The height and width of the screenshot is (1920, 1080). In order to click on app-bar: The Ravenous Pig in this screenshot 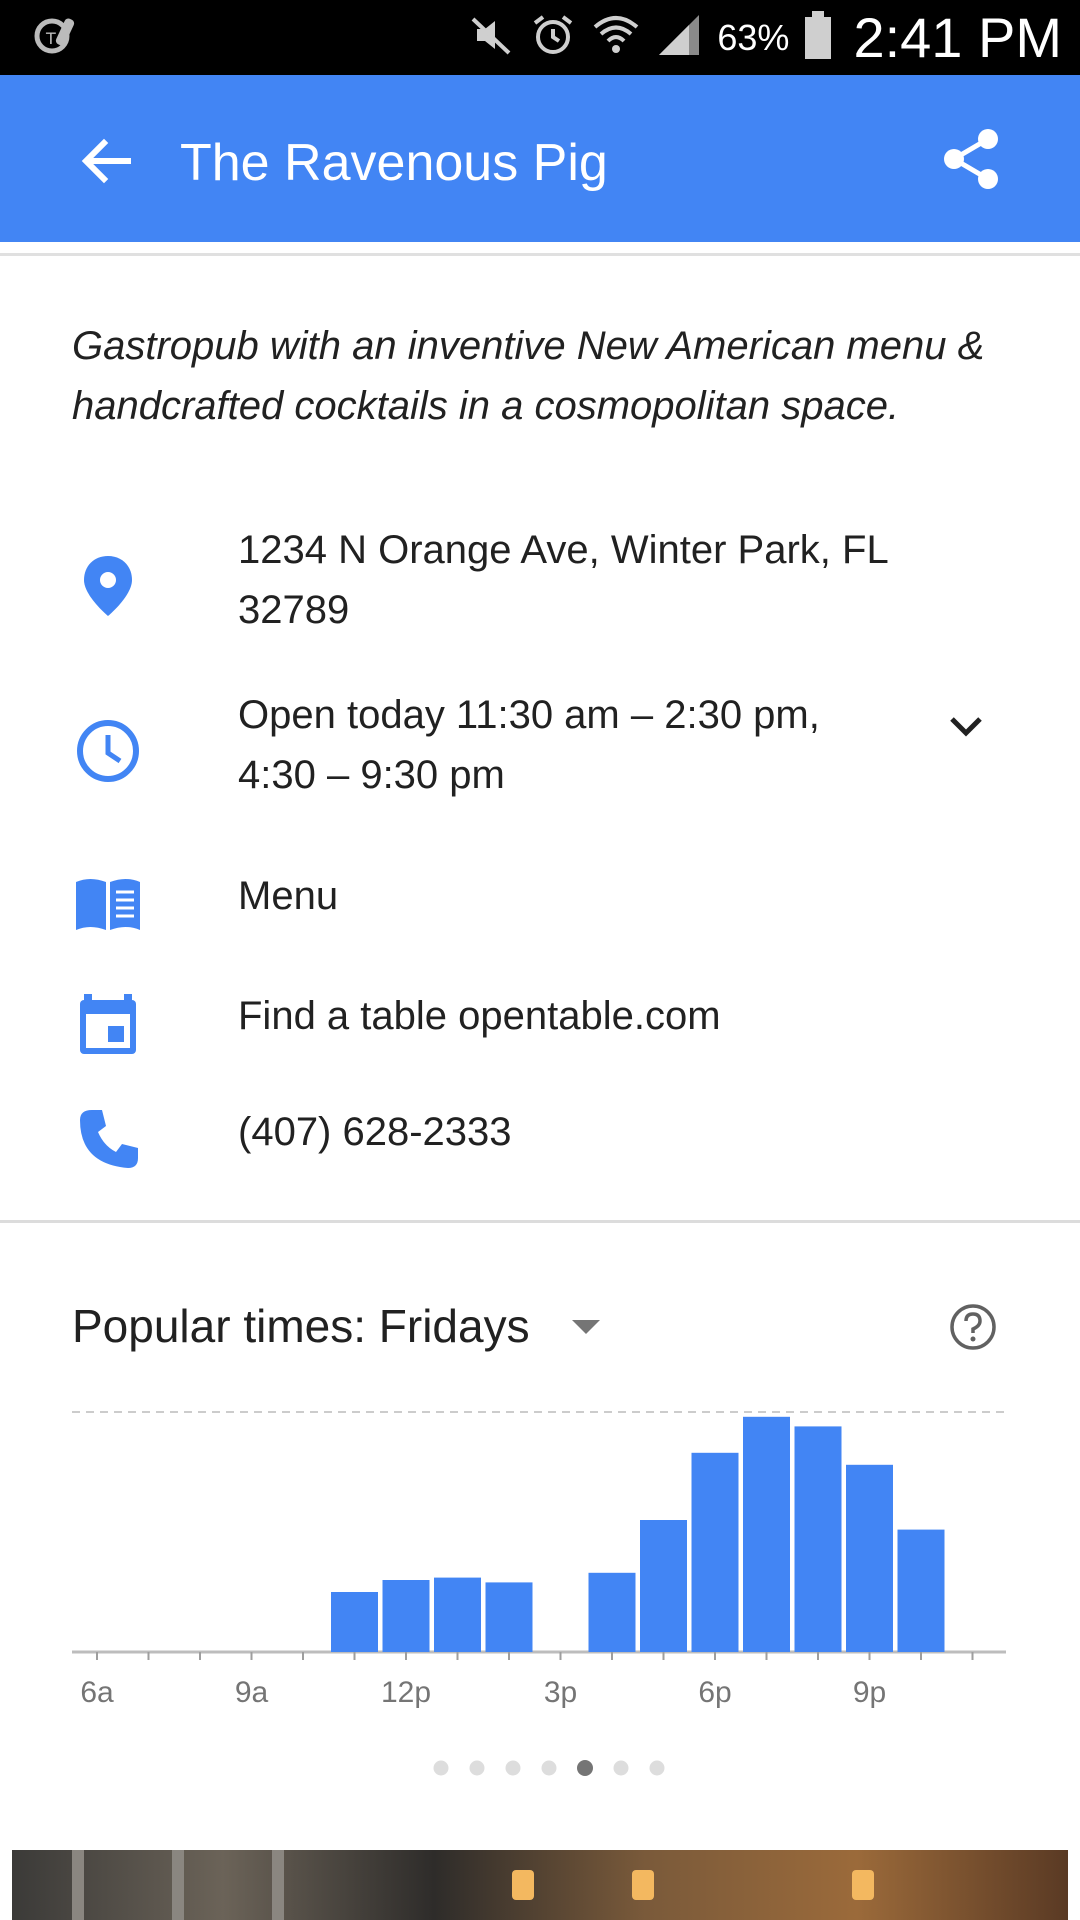, I will do `click(540, 158)`.